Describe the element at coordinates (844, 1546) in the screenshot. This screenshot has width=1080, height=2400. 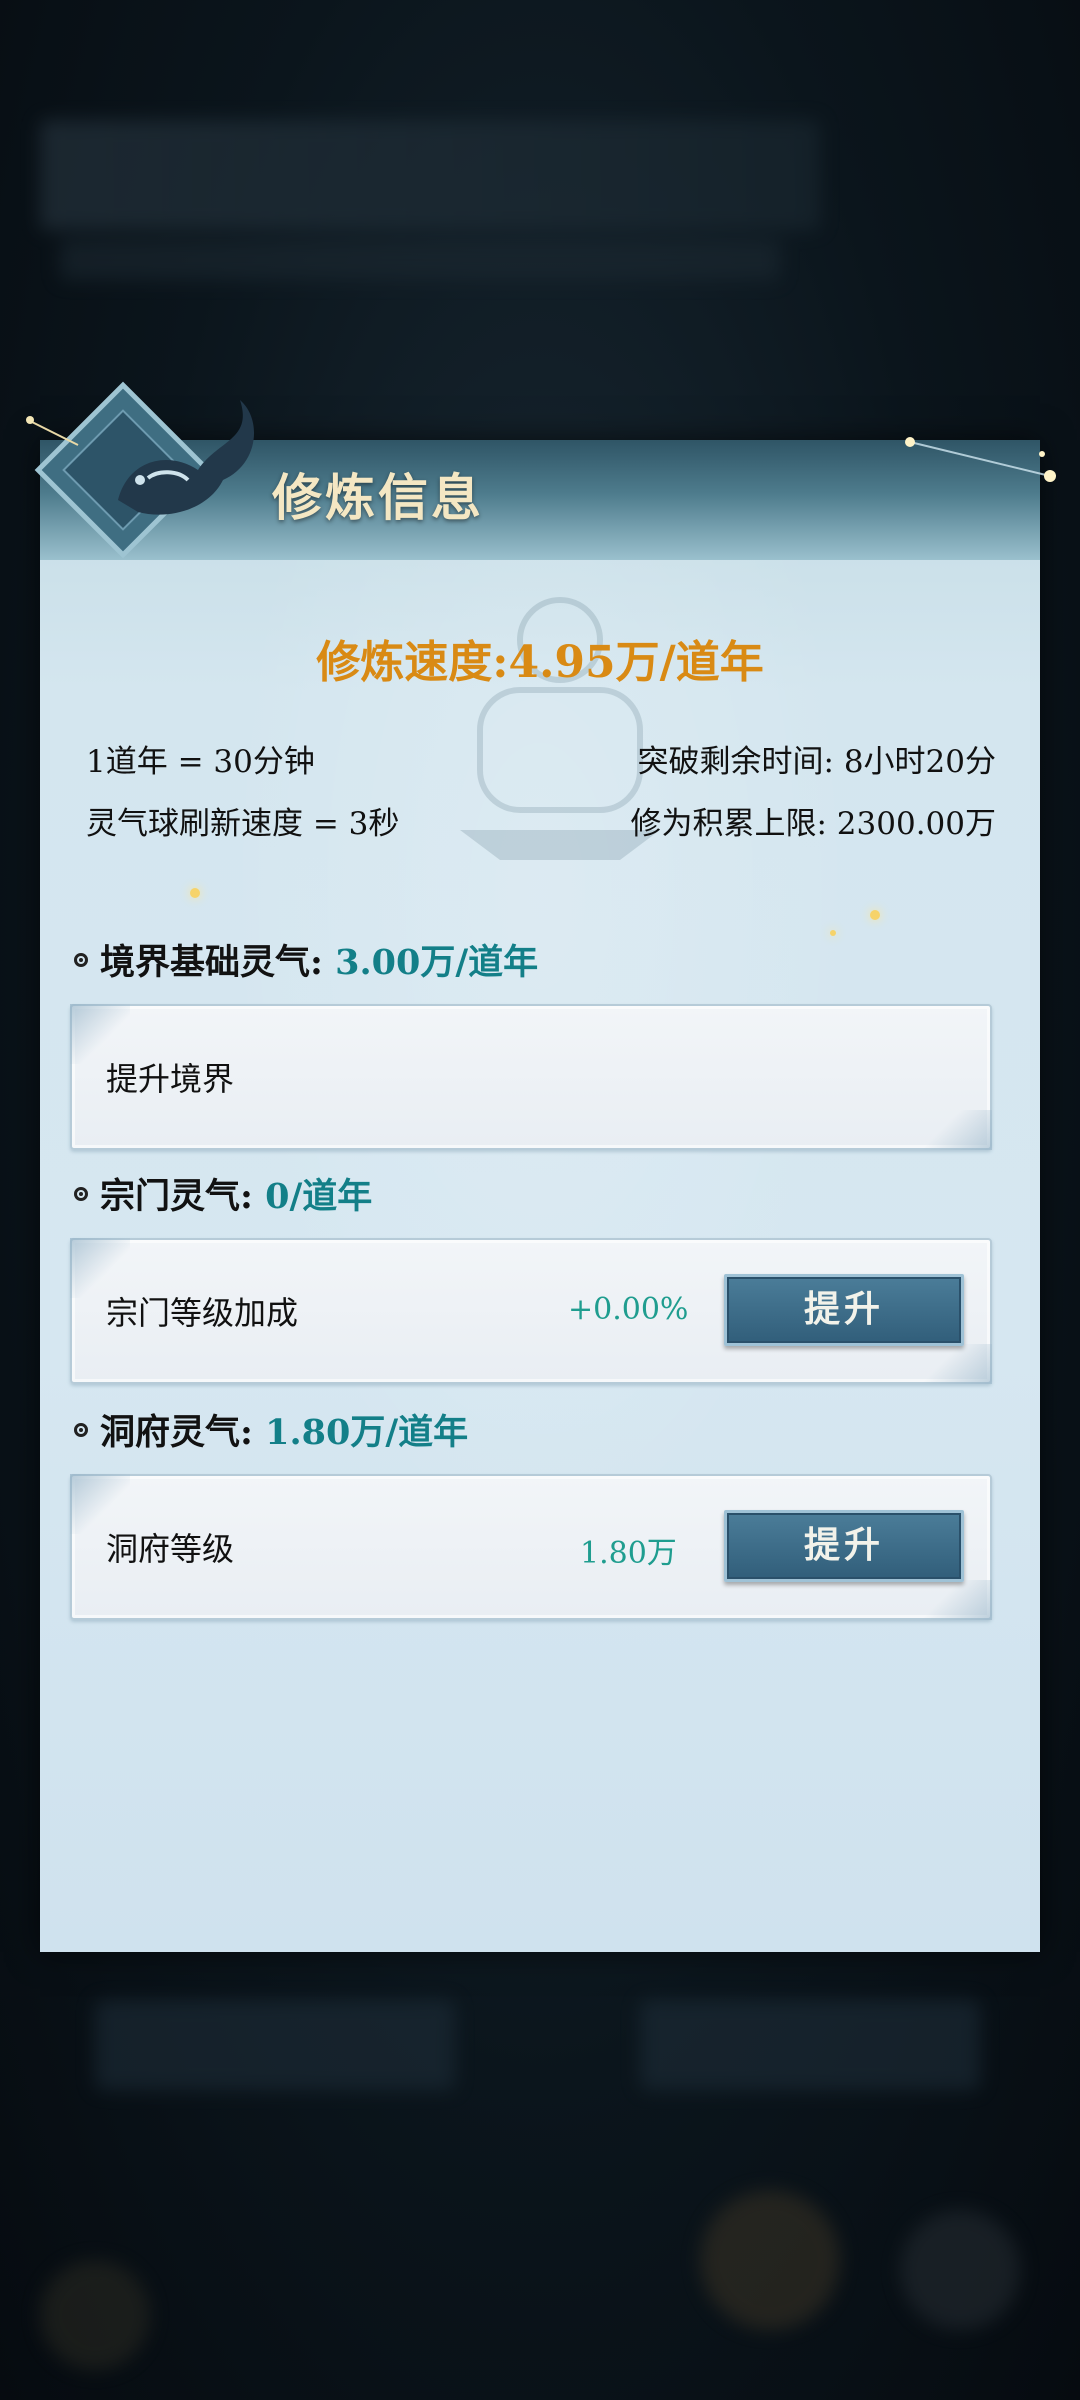
I see `cave-upgrade-button: 提升` at that location.